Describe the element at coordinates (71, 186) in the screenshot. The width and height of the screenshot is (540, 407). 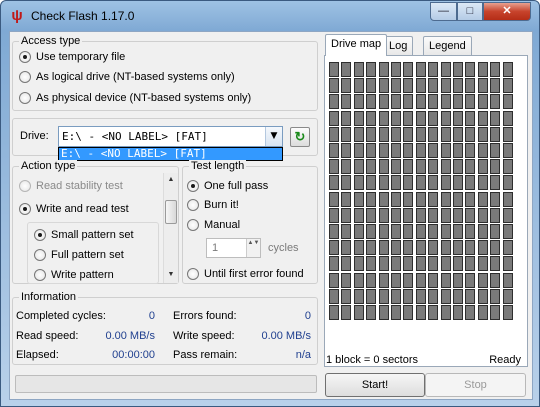
I see `action-option-read-stability: Read stability test` at that location.